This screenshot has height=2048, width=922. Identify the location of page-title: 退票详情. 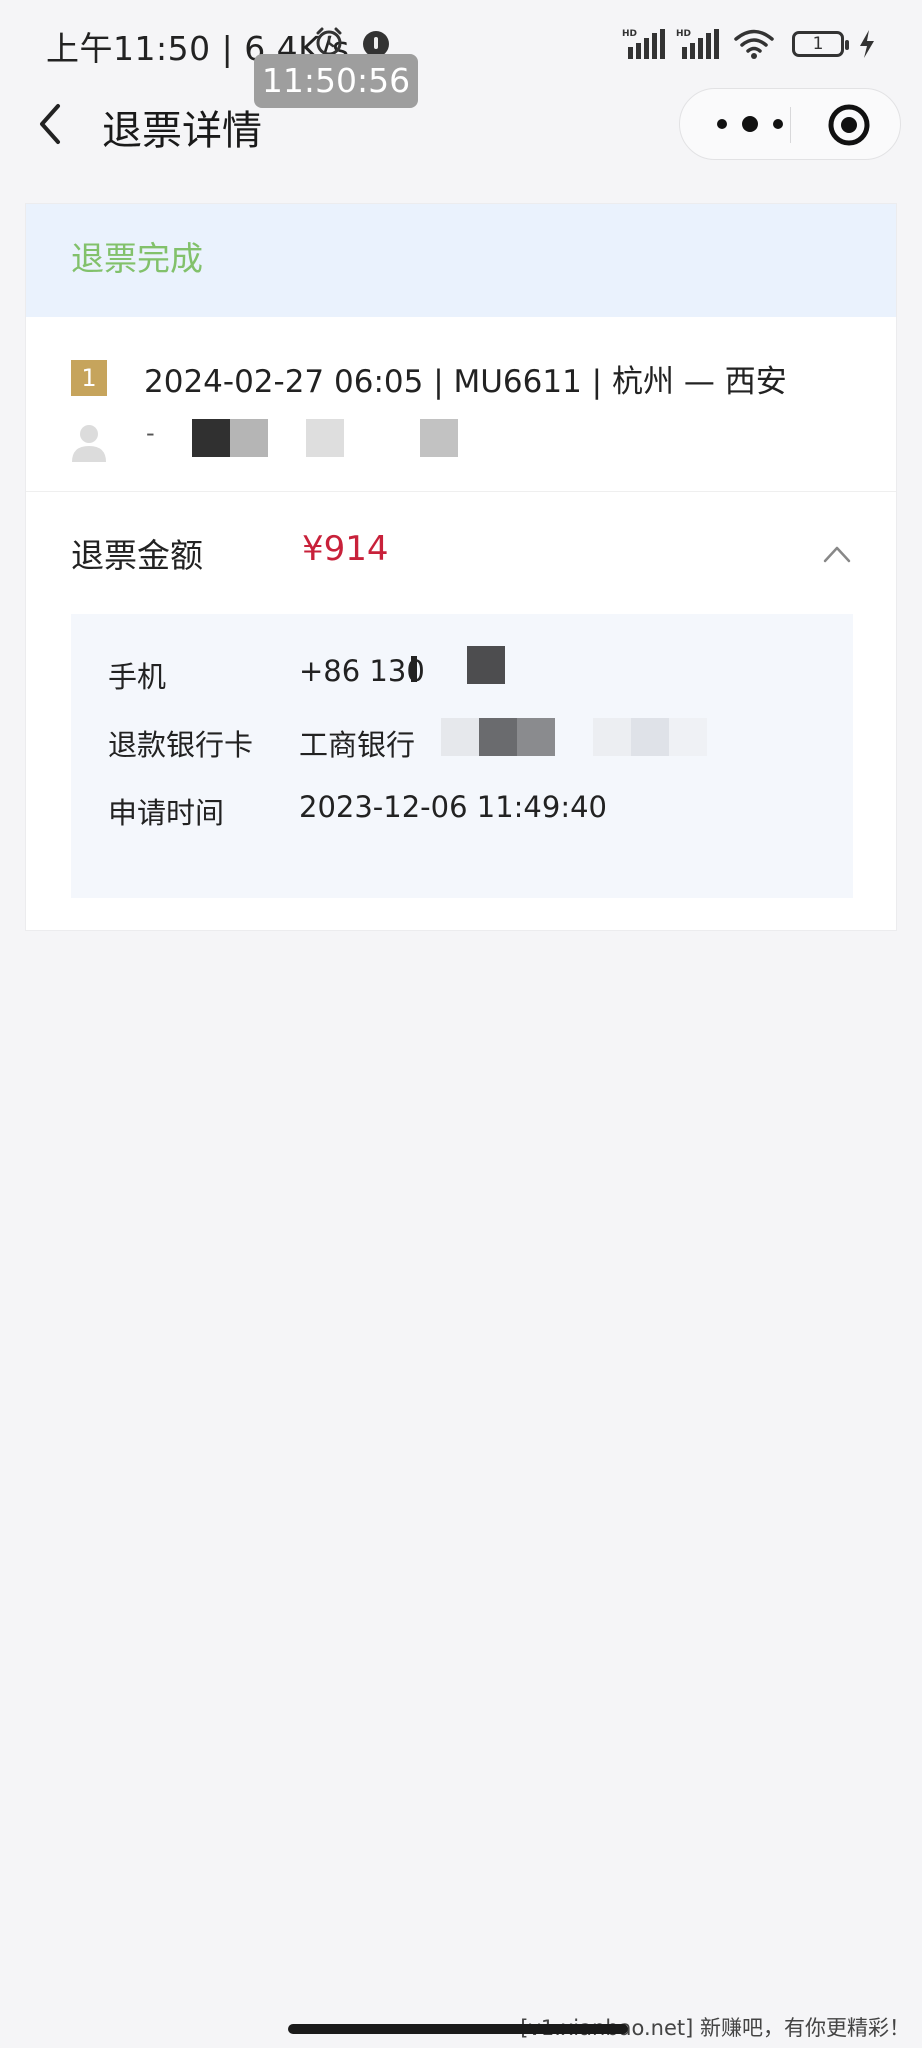
(182, 131).